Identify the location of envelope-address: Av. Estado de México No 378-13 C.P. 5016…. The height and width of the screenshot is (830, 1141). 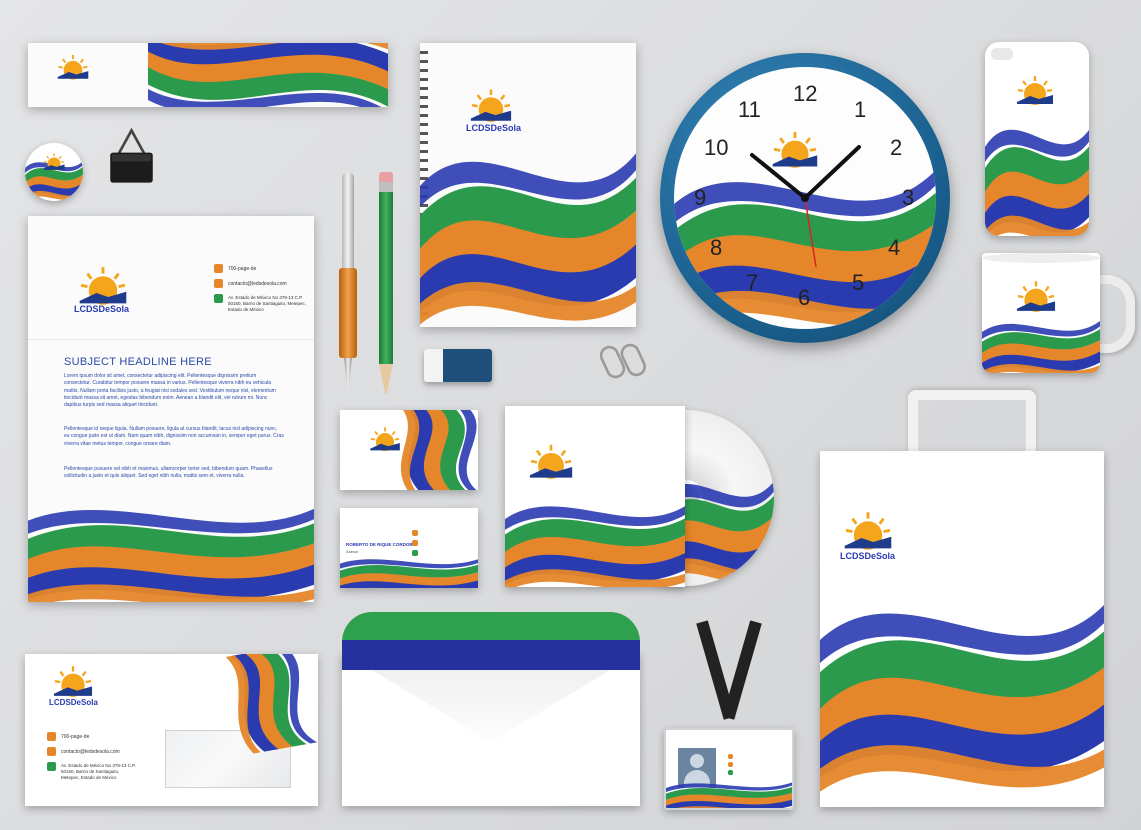
(98, 771).